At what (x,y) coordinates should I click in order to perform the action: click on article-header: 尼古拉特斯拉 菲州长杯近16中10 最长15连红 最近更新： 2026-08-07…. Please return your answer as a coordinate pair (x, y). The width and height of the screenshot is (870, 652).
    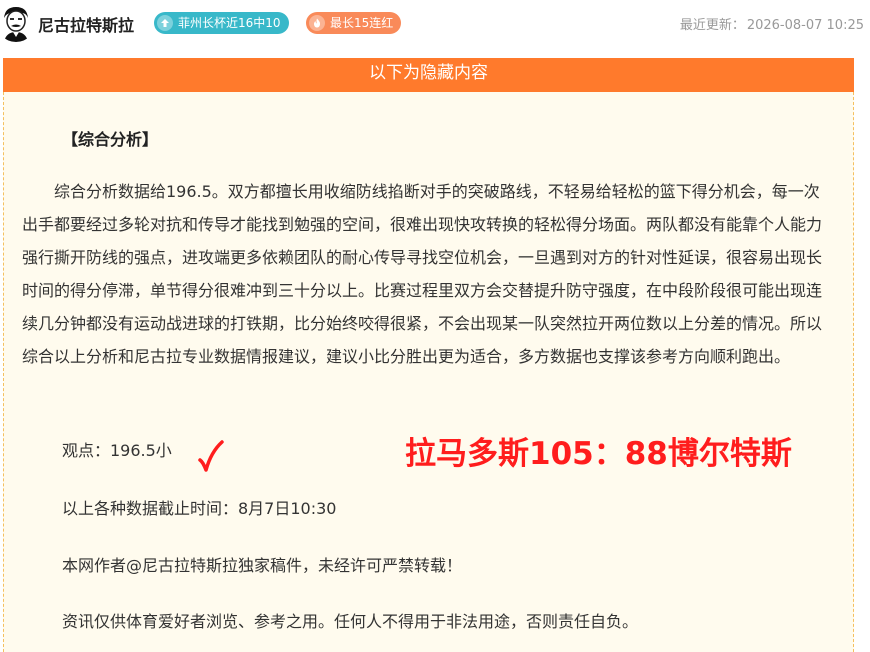
    Looking at the image, I should click on (435, 25).